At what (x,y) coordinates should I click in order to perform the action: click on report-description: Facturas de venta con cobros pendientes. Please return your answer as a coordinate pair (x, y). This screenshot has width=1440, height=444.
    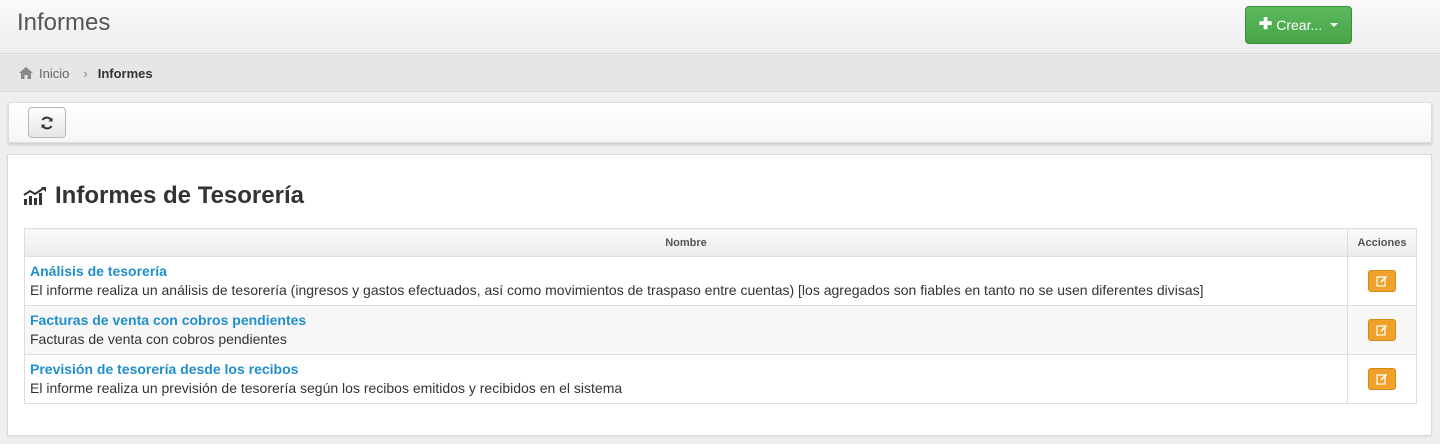
    Looking at the image, I should click on (158, 339).